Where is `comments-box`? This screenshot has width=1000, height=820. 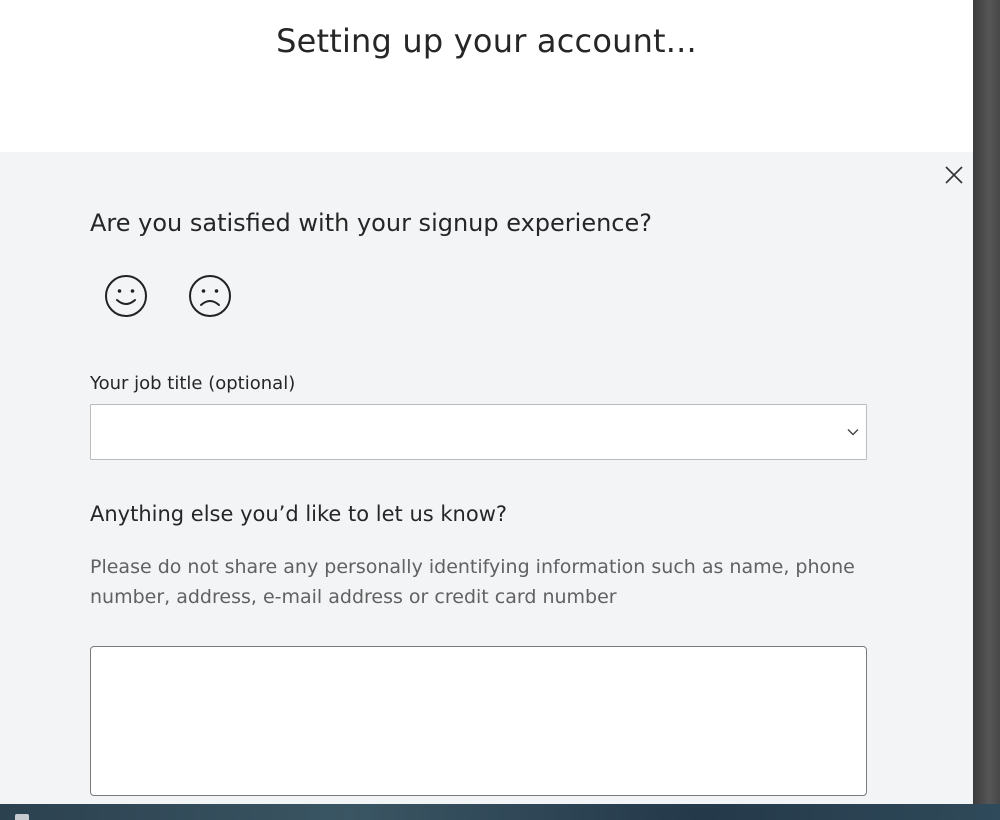 comments-box is located at coordinates (478, 721).